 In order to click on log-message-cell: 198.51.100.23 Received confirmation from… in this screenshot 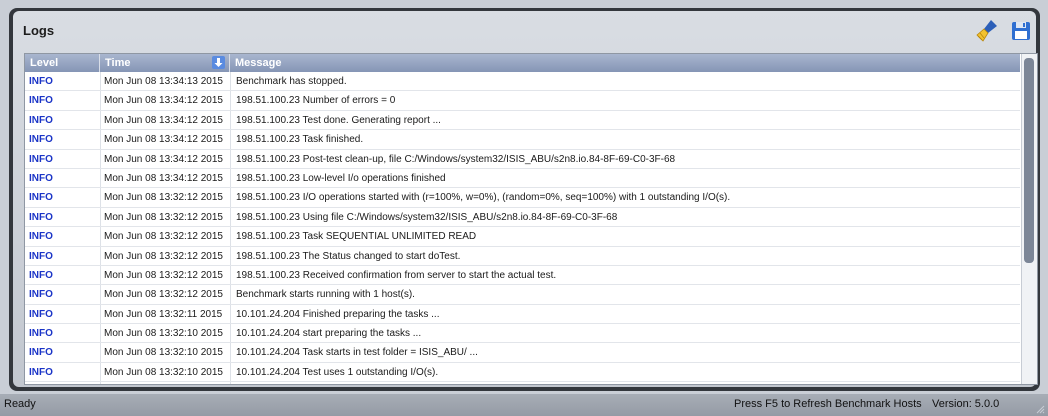, I will do `click(396, 275)`.